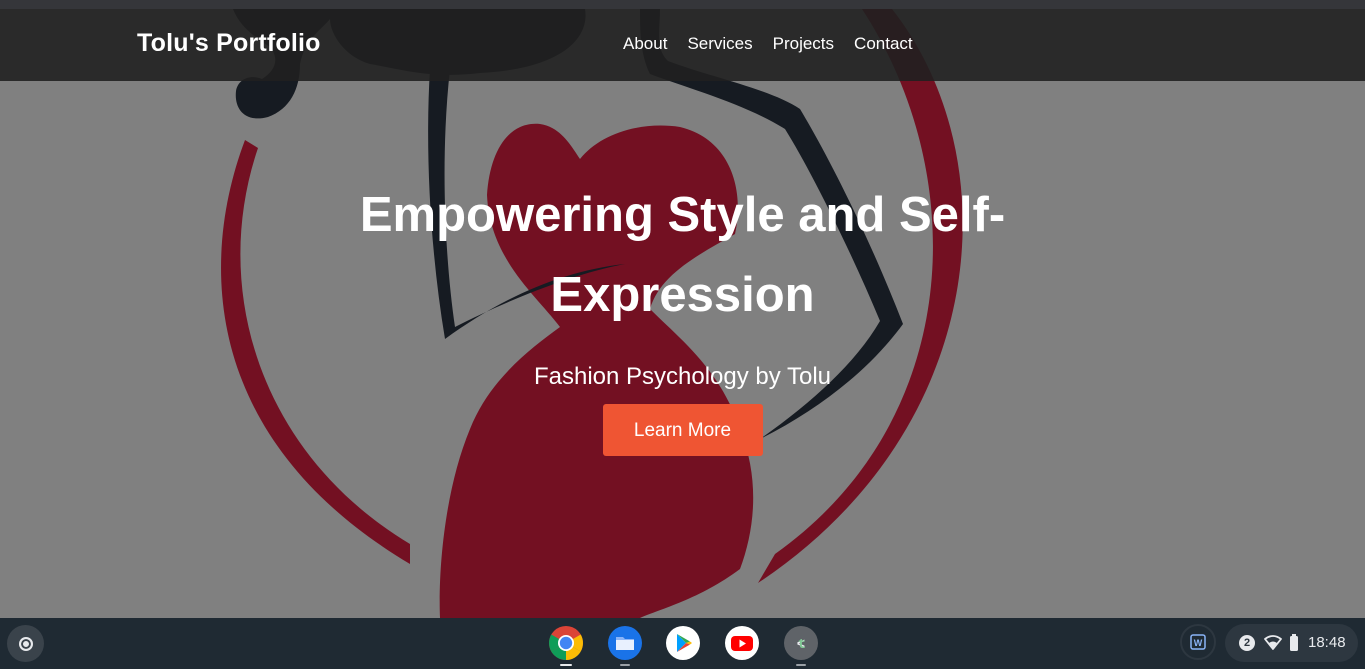  Describe the element at coordinates (682, 295) in the screenshot. I see `hero-title-line-2: Expression` at that location.